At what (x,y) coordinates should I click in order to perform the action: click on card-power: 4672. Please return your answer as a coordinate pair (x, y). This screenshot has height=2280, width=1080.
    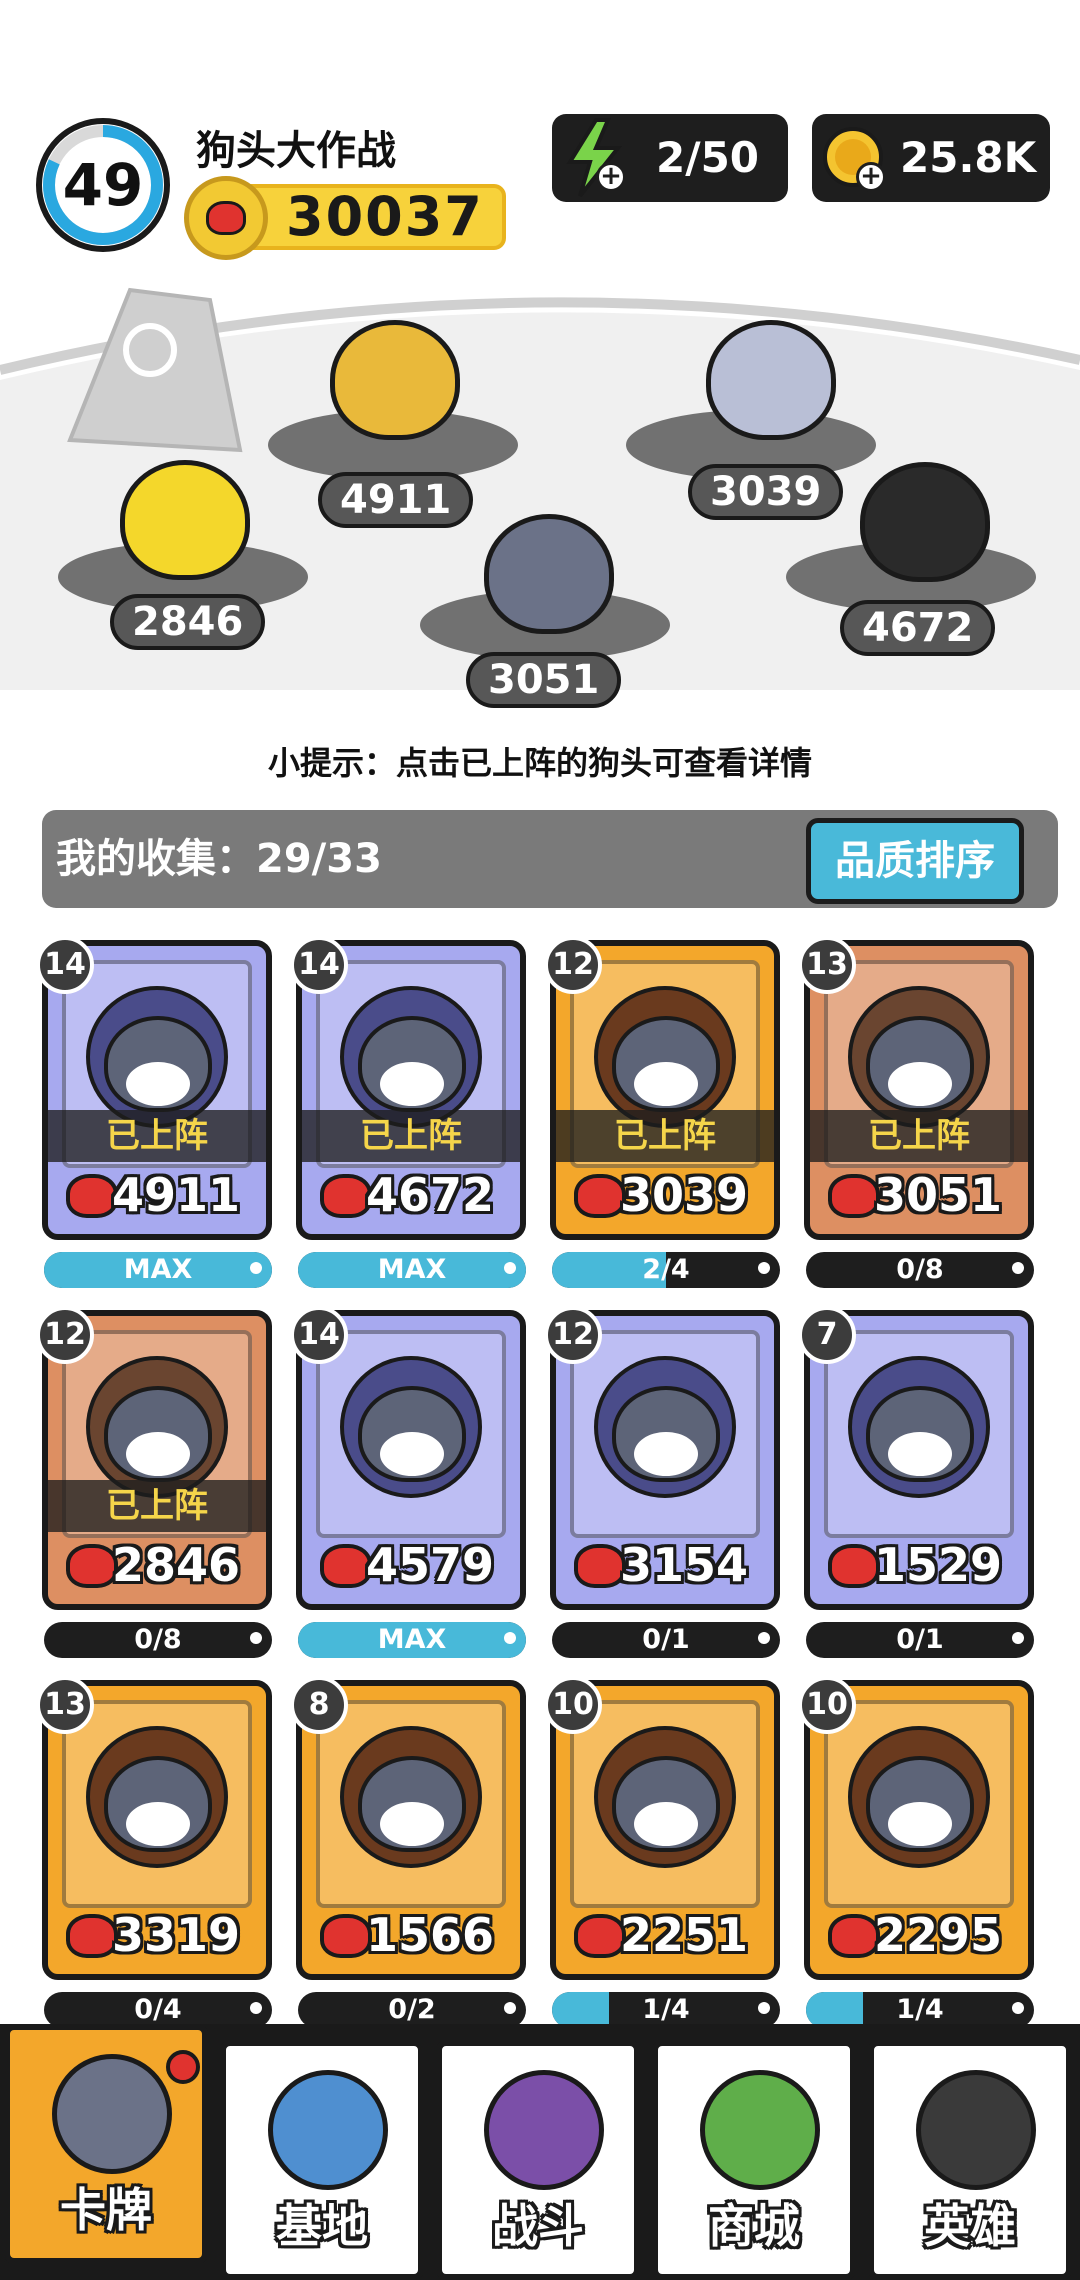
    Looking at the image, I should click on (430, 1195).